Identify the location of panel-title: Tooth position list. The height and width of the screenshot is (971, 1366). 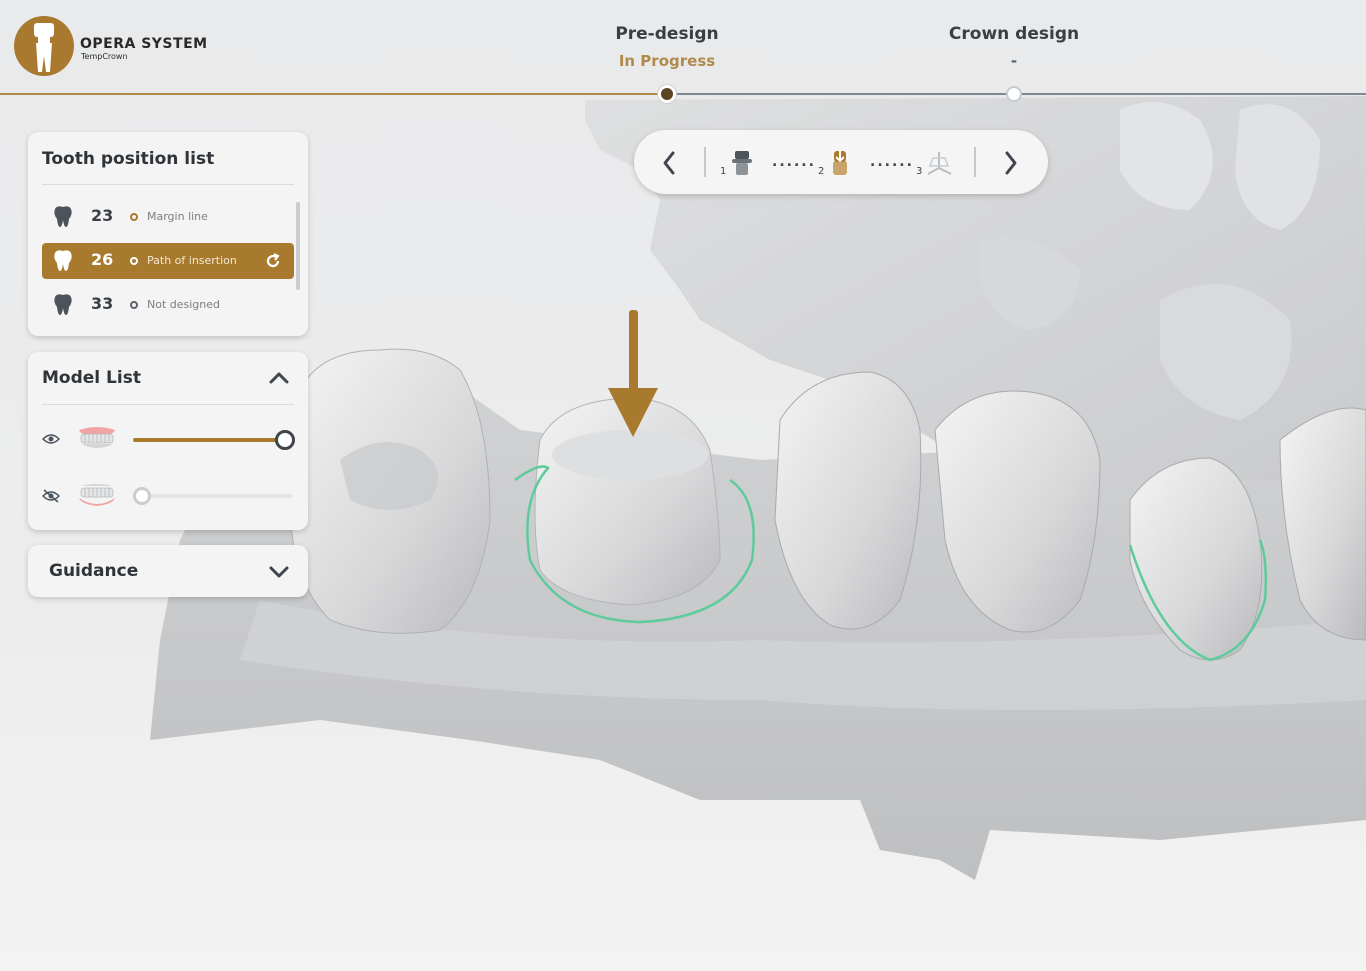
(128, 159).